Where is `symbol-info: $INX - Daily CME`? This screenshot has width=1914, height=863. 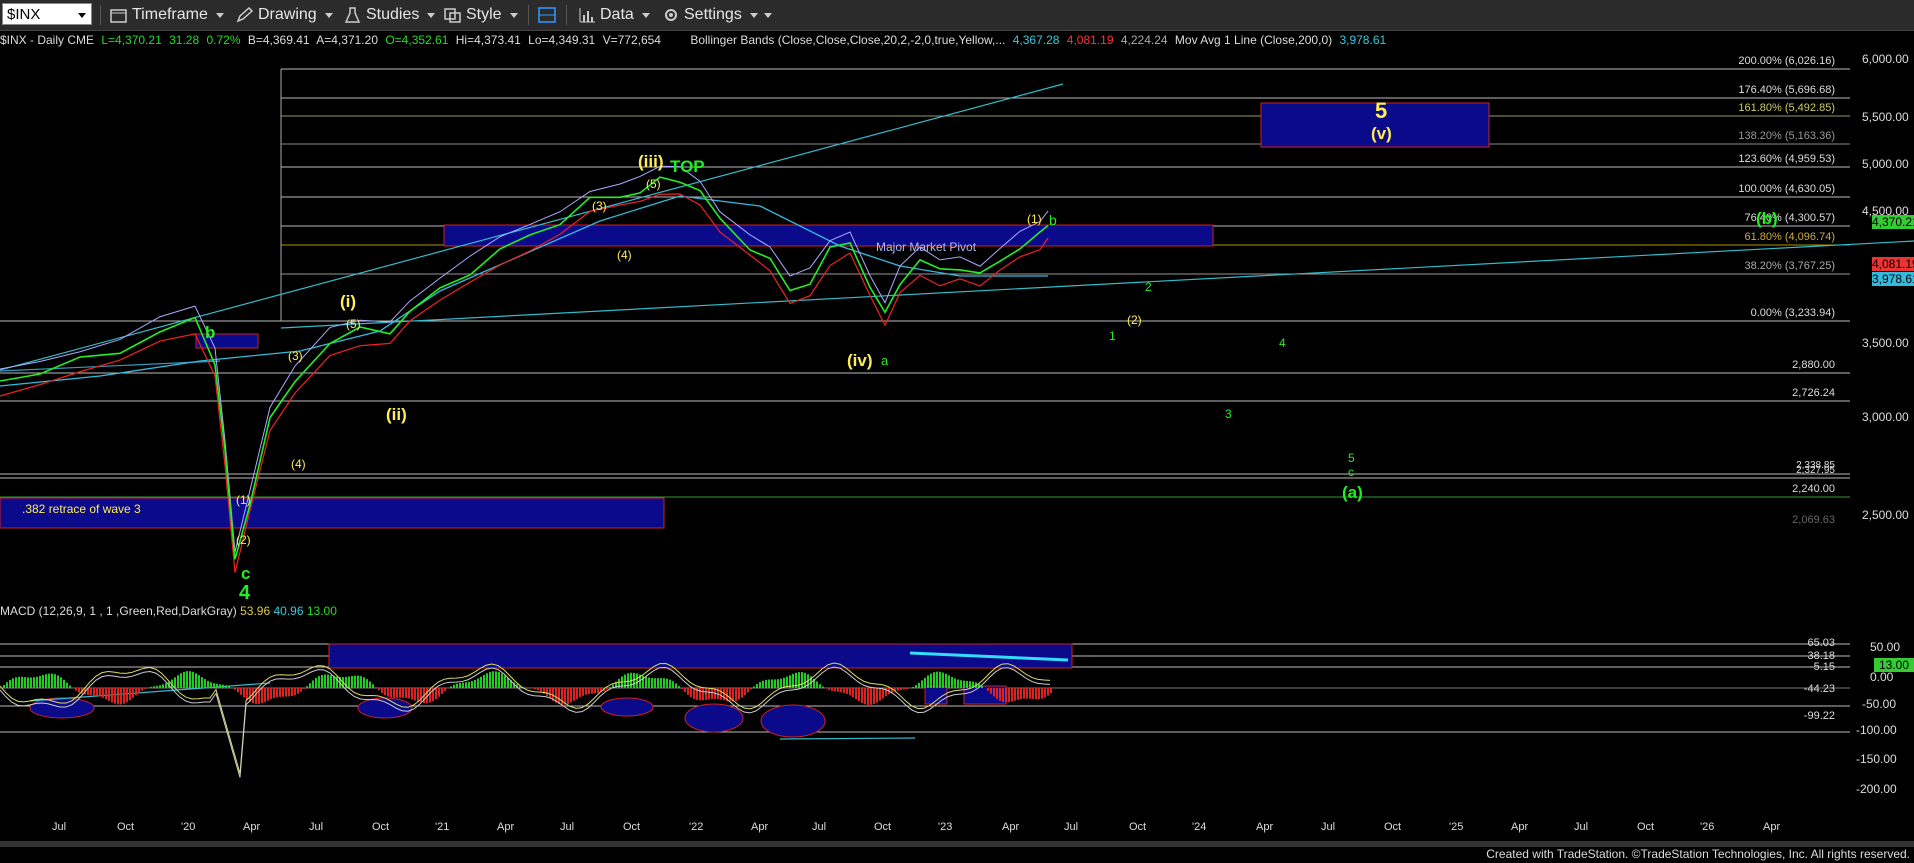 symbol-info: $INX - Daily CME is located at coordinates (47, 40).